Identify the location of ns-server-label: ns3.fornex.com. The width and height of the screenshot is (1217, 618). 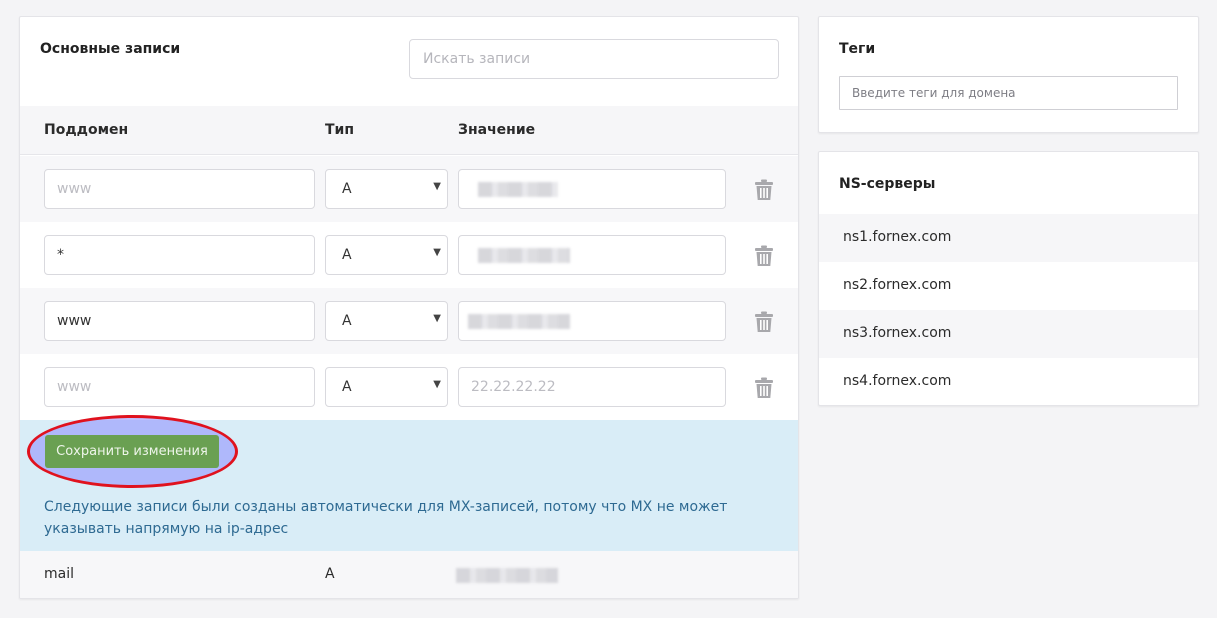
(897, 333).